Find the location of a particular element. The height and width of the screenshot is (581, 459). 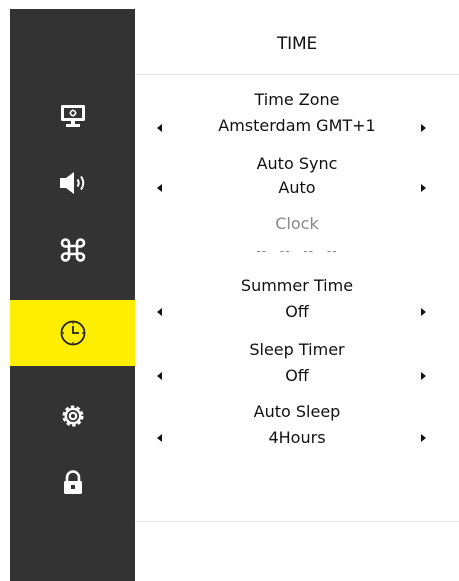

gear-icon is located at coordinates (72, 416).